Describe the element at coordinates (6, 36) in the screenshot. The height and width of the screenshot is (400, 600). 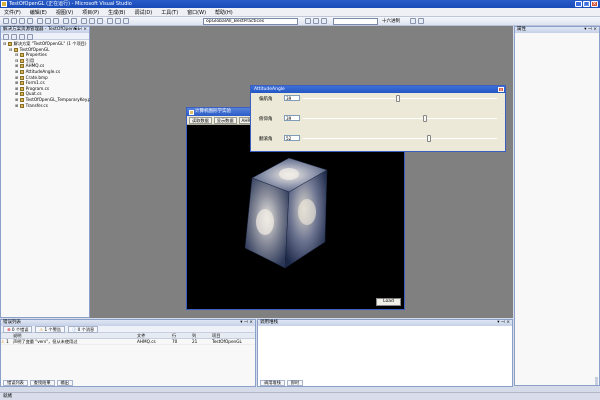
I see `show-all-files-icon` at that location.